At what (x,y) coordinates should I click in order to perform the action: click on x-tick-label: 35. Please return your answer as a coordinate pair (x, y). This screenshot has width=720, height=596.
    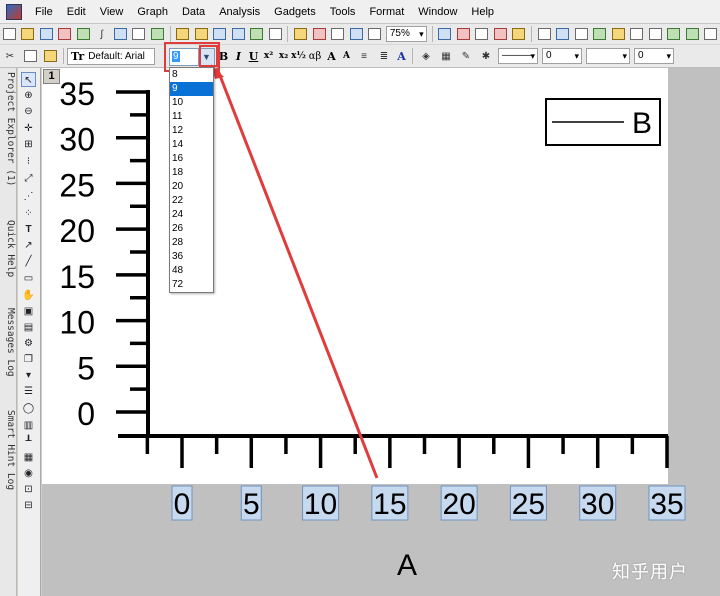
    Looking at the image, I should click on (666, 504).